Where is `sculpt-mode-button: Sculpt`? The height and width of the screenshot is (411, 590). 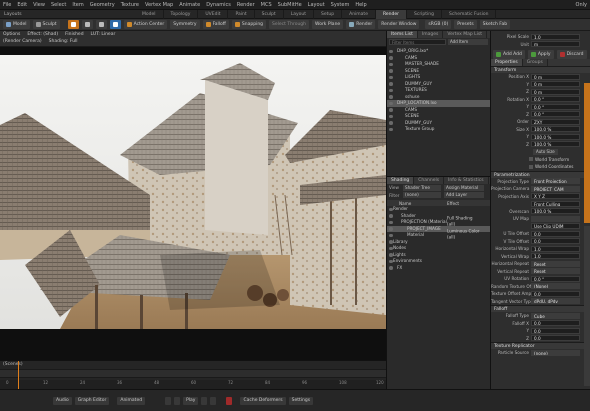 sculpt-mode-button: Sculpt is located at coordinates (46, 24).